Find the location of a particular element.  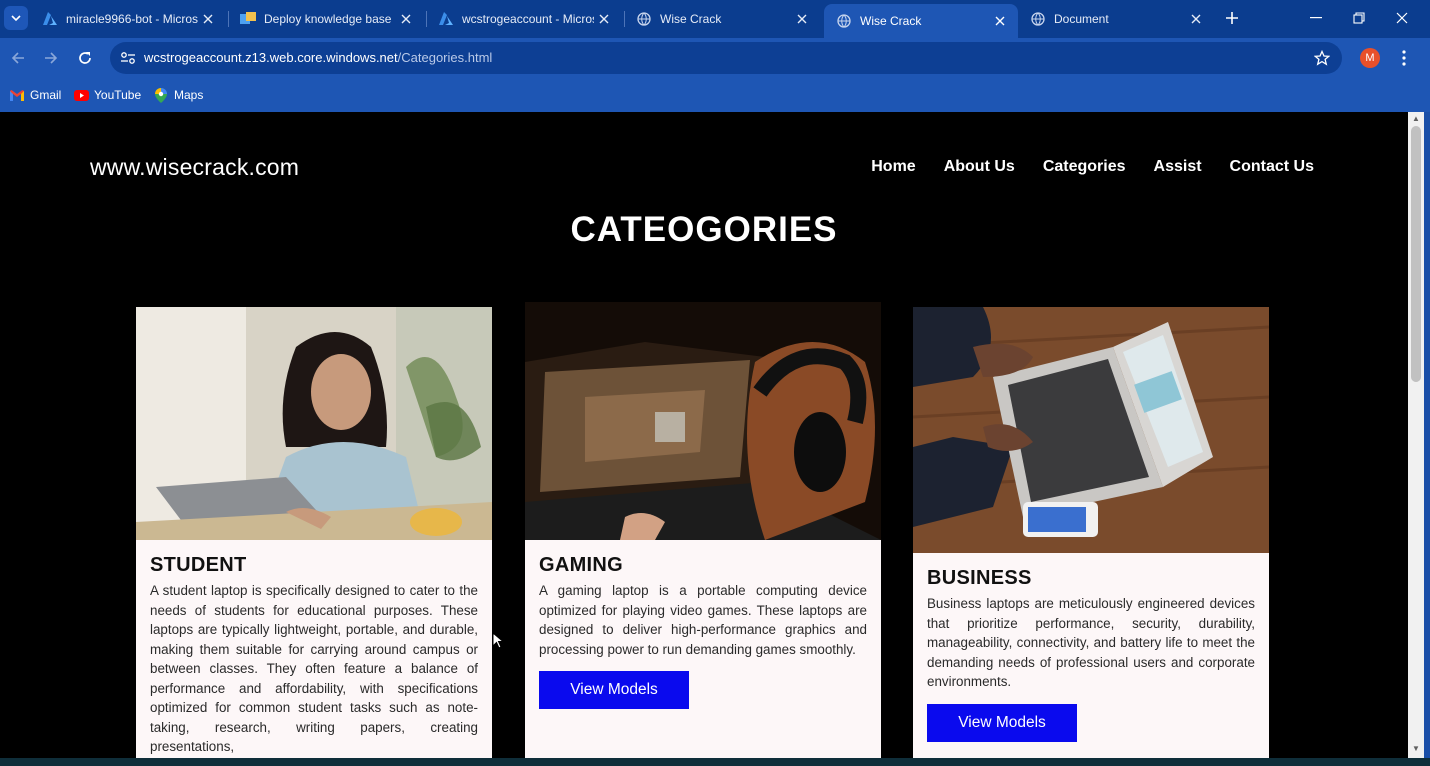

bookmark-youtube: YouTube is located at coordinates (107, 95).